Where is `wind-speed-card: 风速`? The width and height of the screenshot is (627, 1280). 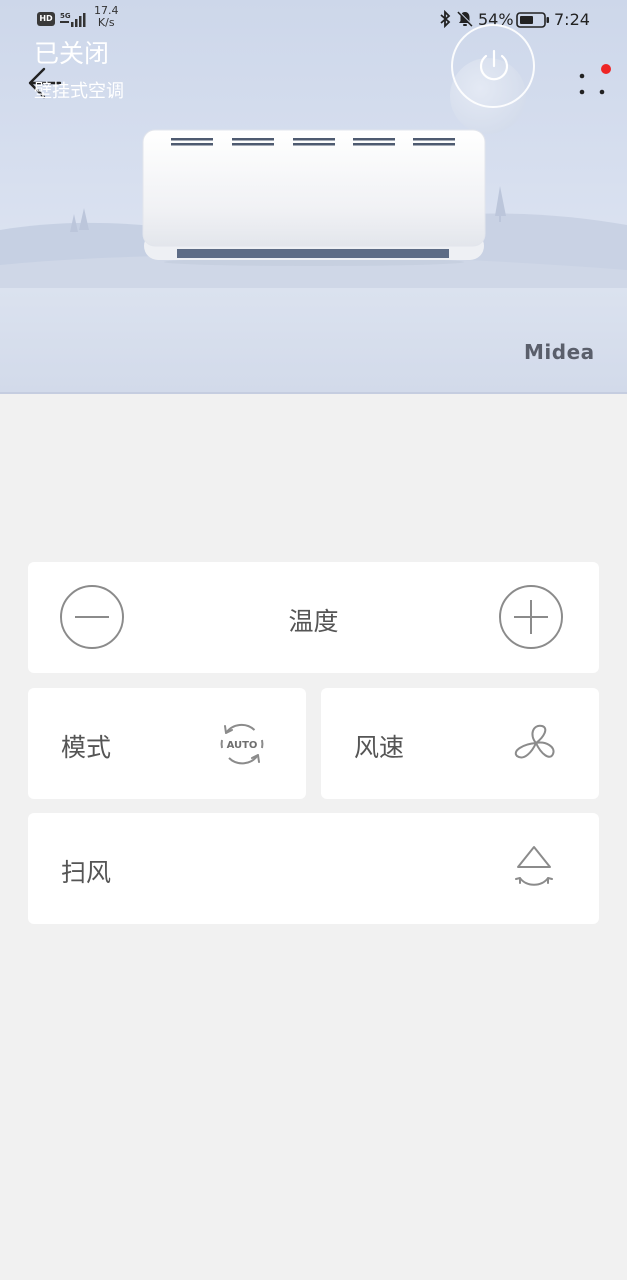 wind-speed-card: 风速 is located at coordinates (460, 743).